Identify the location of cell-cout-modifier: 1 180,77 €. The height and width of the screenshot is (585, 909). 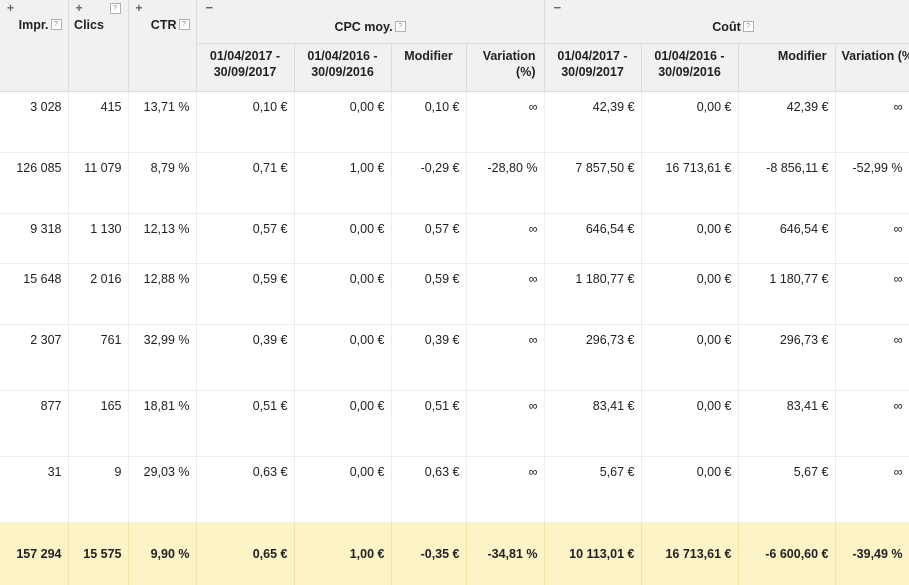
(787, 294).